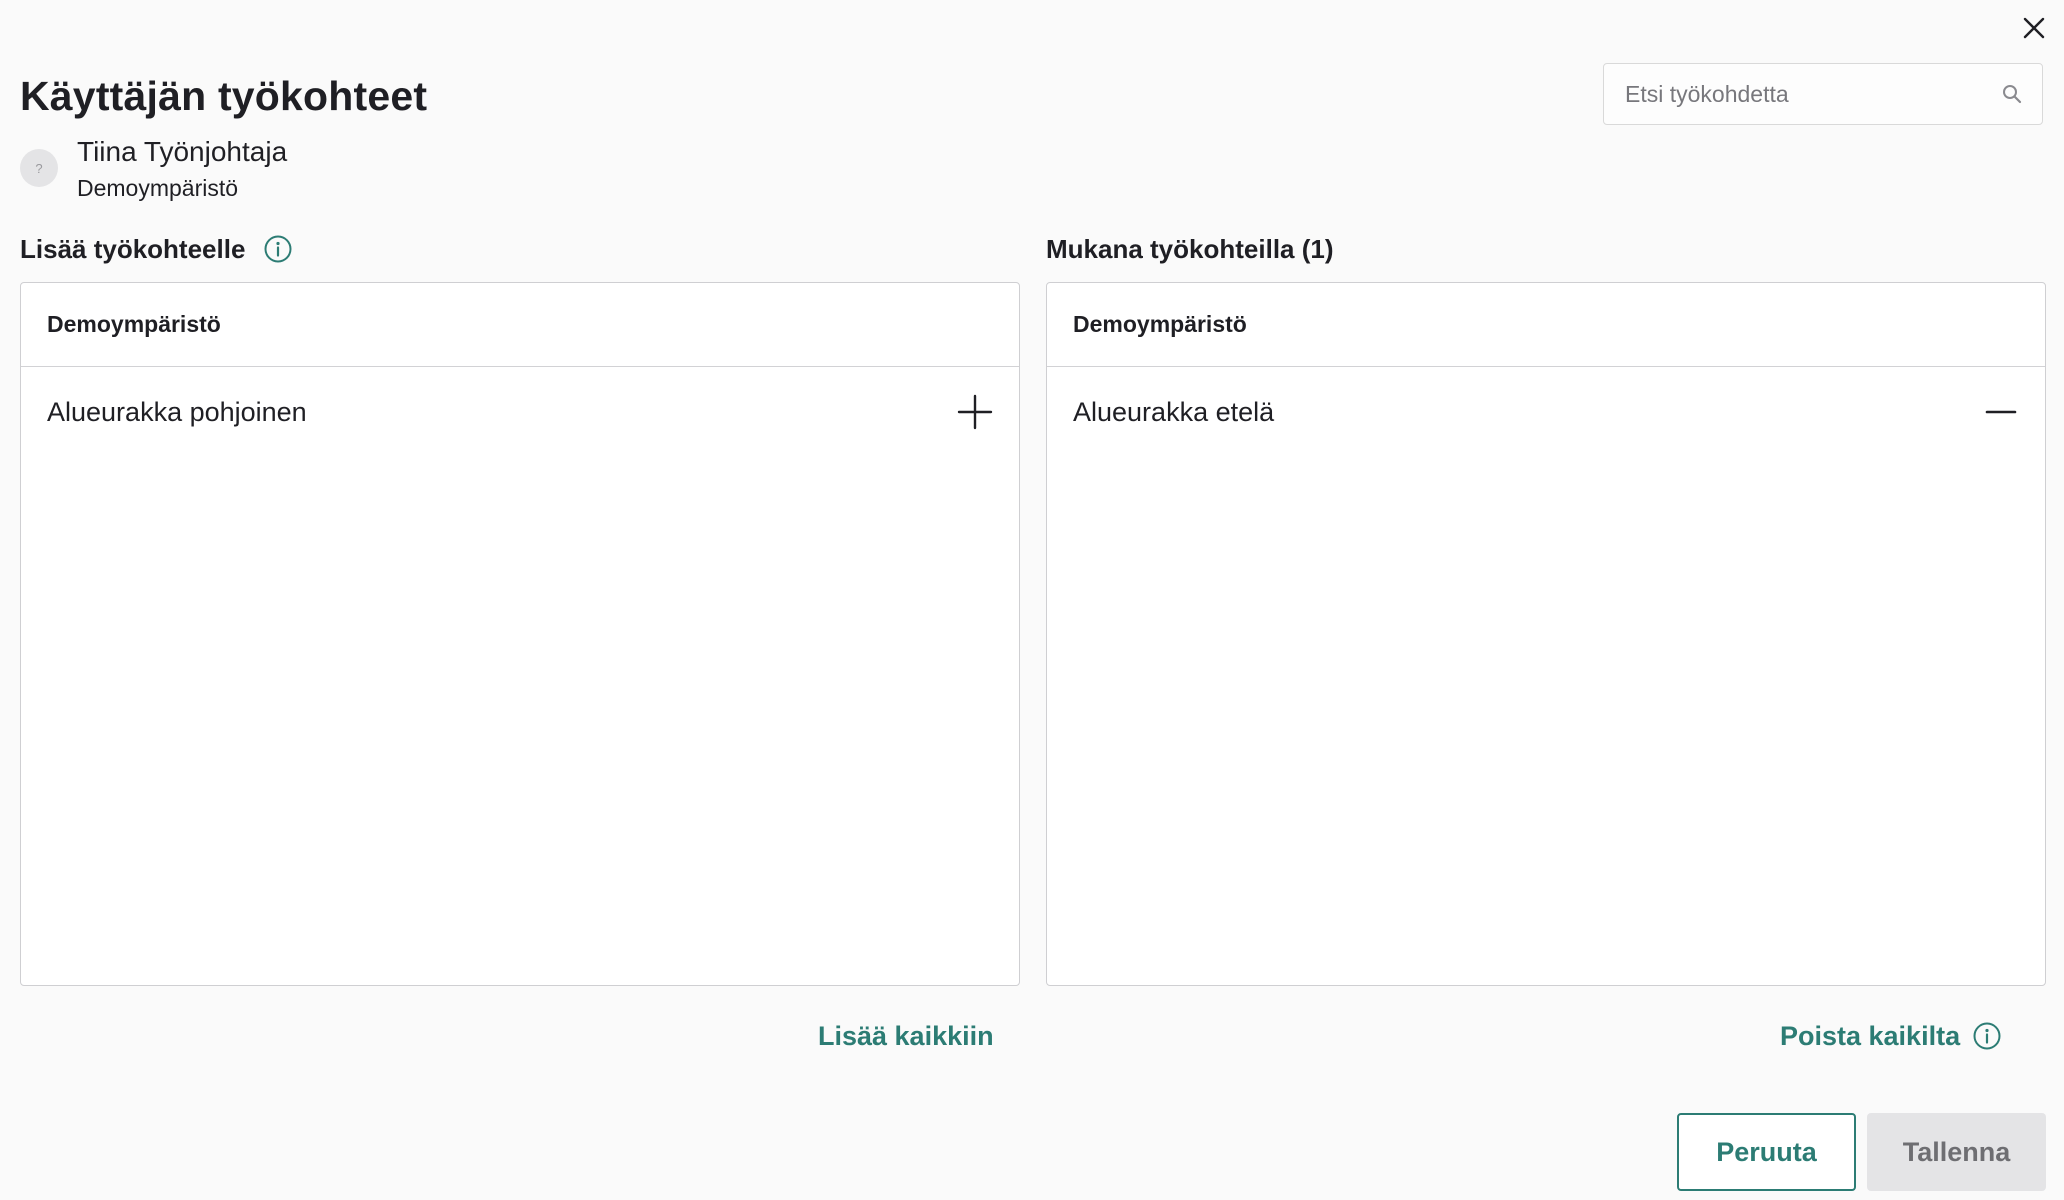 This screenshot has height=1200, width=2064. Describe the element at coordinates (1766, 1152) in the screenshot. I see `cancel-button: Peruuta` at that location.